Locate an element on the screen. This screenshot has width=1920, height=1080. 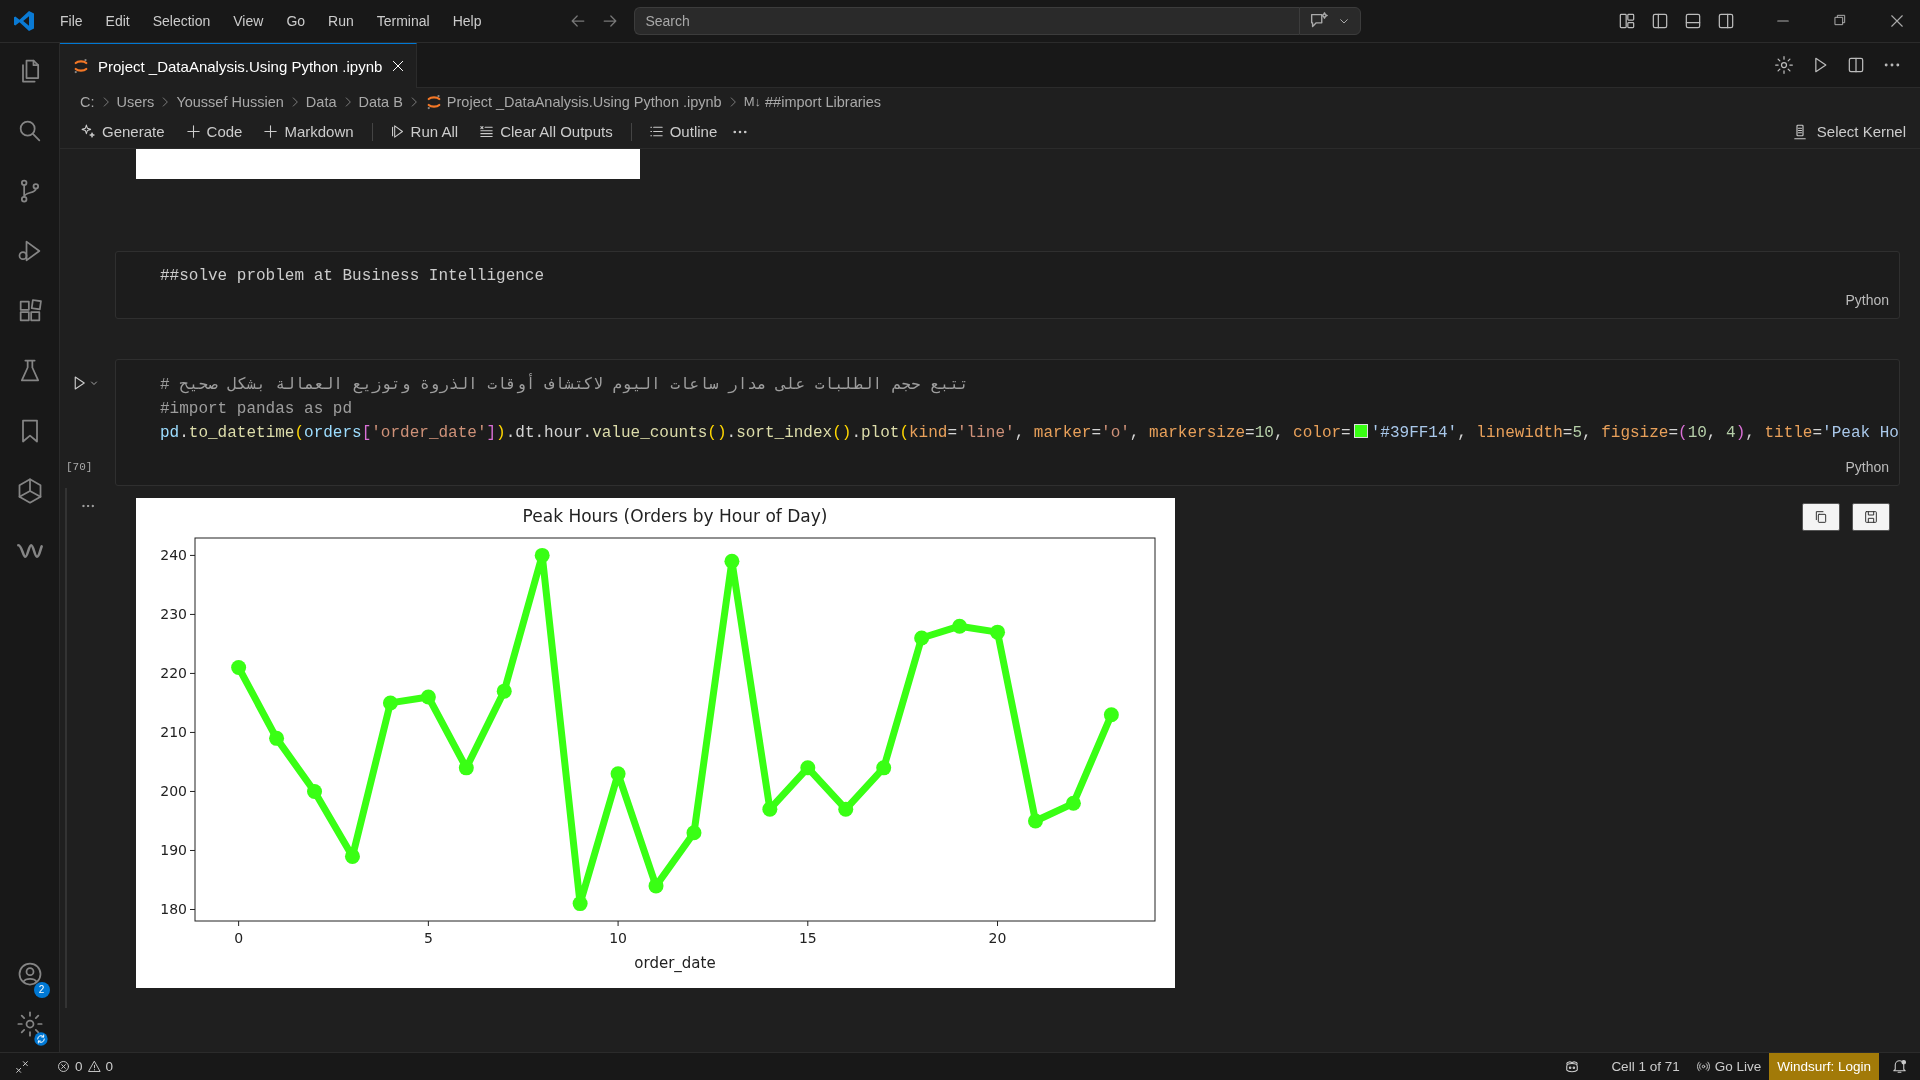
go-live-button: Go Live is located at coordinates (1728, 1066).